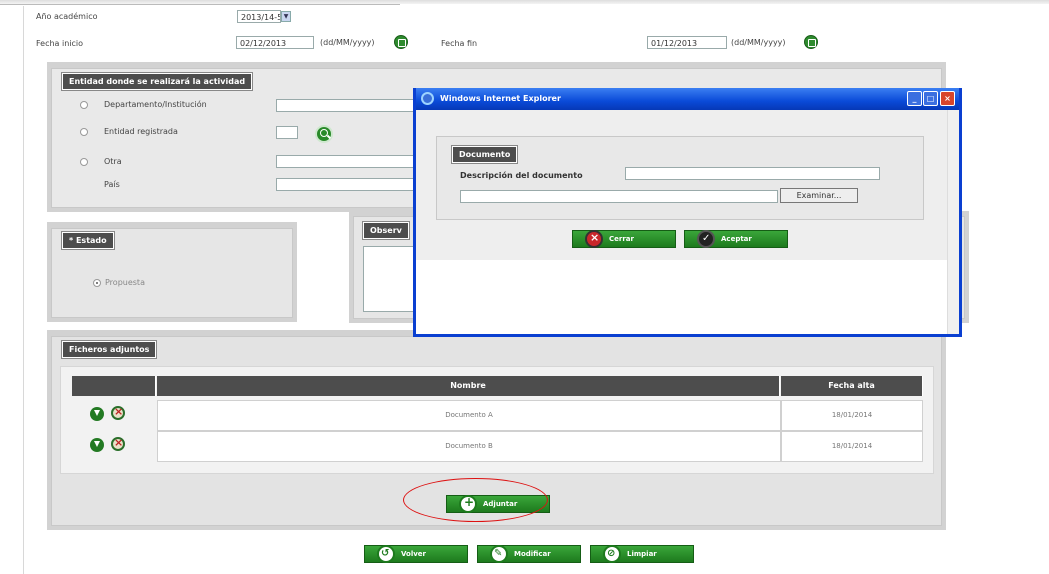  Describe the element at coordinates (468, 386) in the screenshot. I see `table-header-nombre: Nombre` at that location.